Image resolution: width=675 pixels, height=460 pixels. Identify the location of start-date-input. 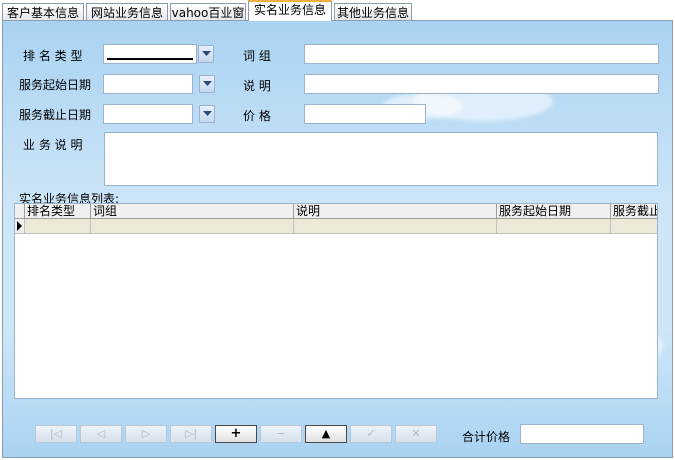
(148, 84).